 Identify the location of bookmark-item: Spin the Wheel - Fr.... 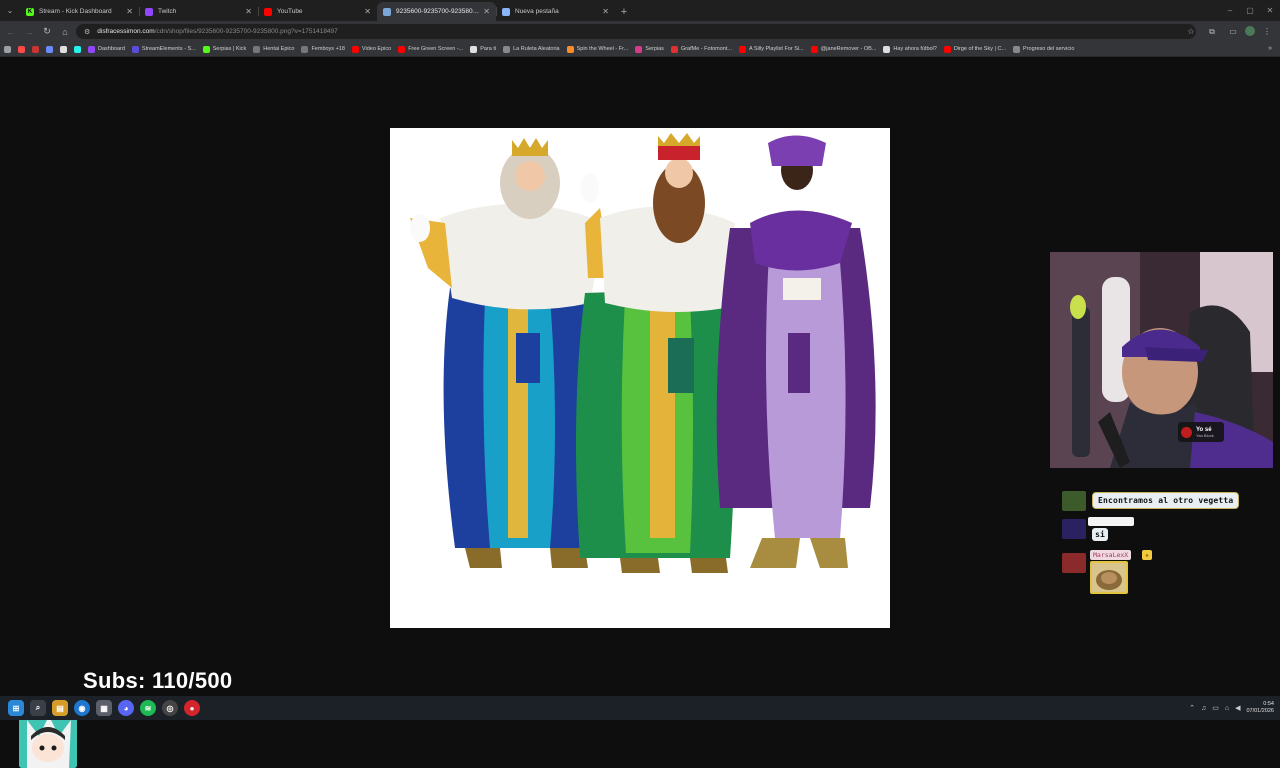
(597, 49).